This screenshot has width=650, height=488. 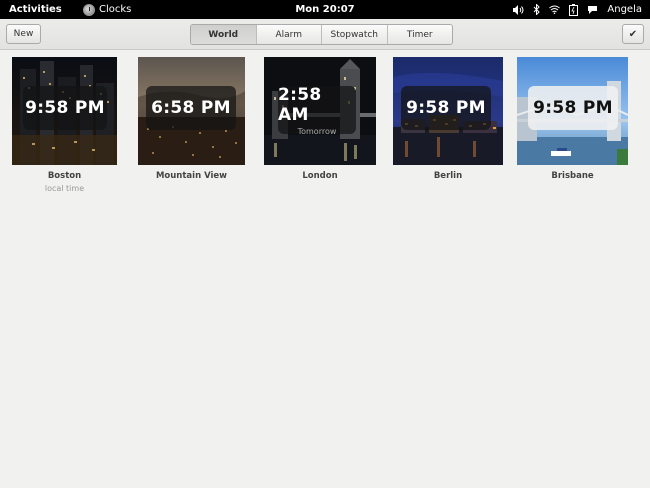 What do you see at coordinates (317, 131) in the screenshot?
I see `day-label: Tomorrow` at bounding box center [317, 131].